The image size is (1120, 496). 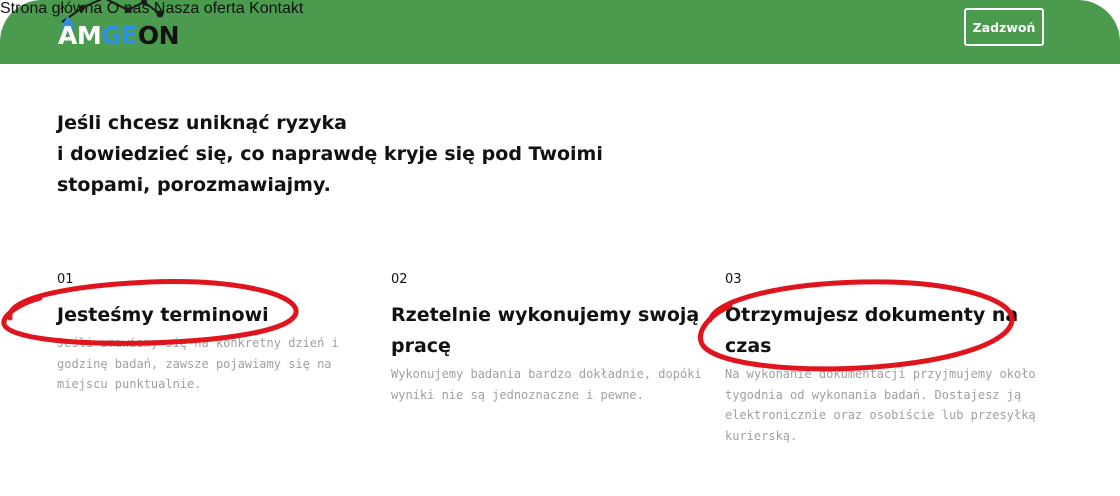 I want to click on logo: AMGEON, so click(x=126, y=28).